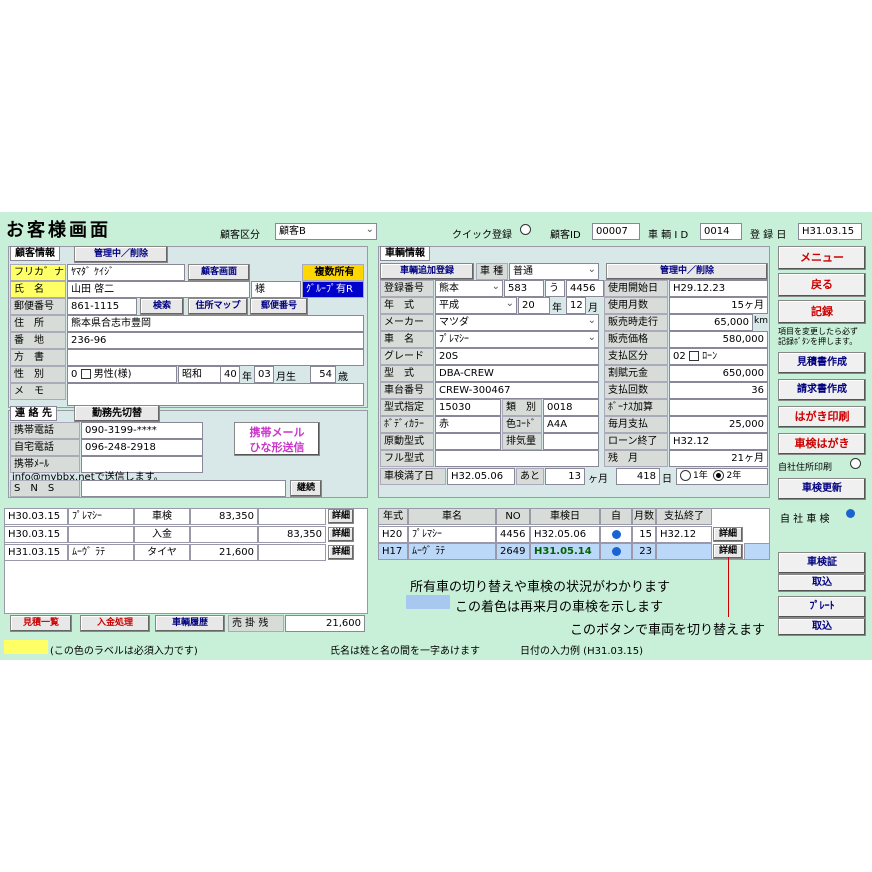 This screenshot has height=872, width=872. I want to click on name-label: 氏 名, so click(38, 289).